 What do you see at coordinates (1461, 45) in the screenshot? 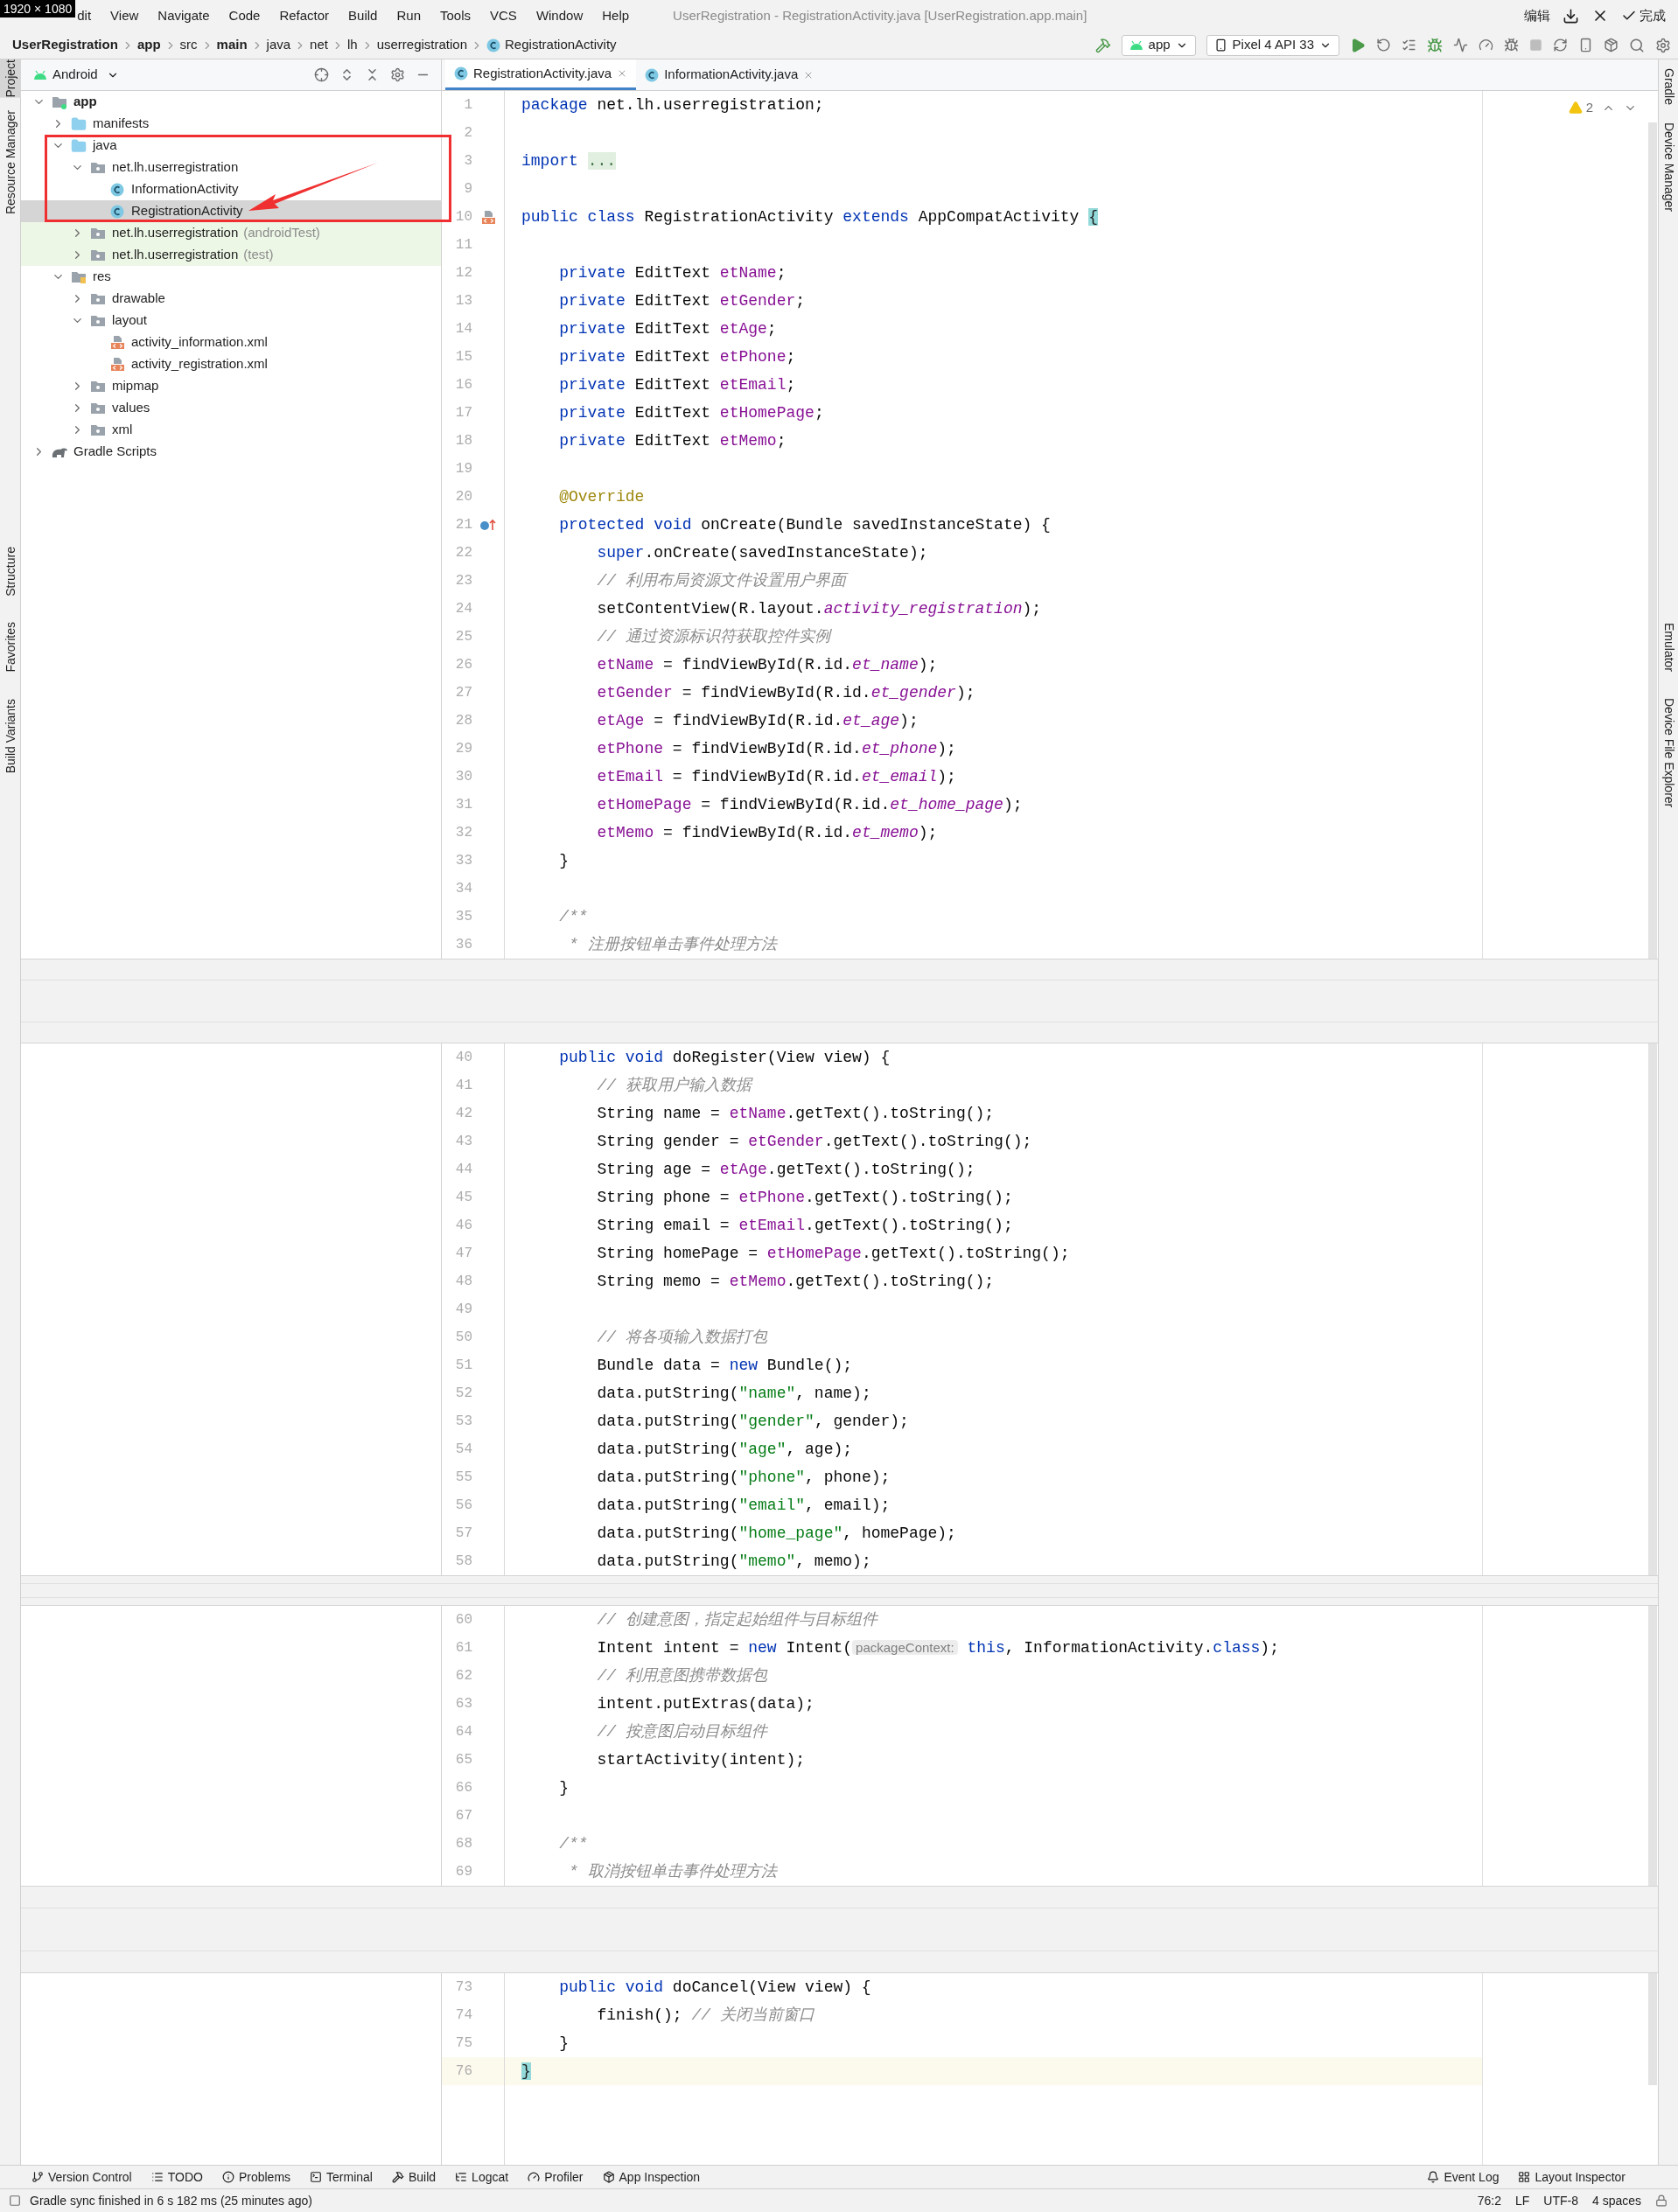
I see `profile-icon` at bounding box center [1461, 45].